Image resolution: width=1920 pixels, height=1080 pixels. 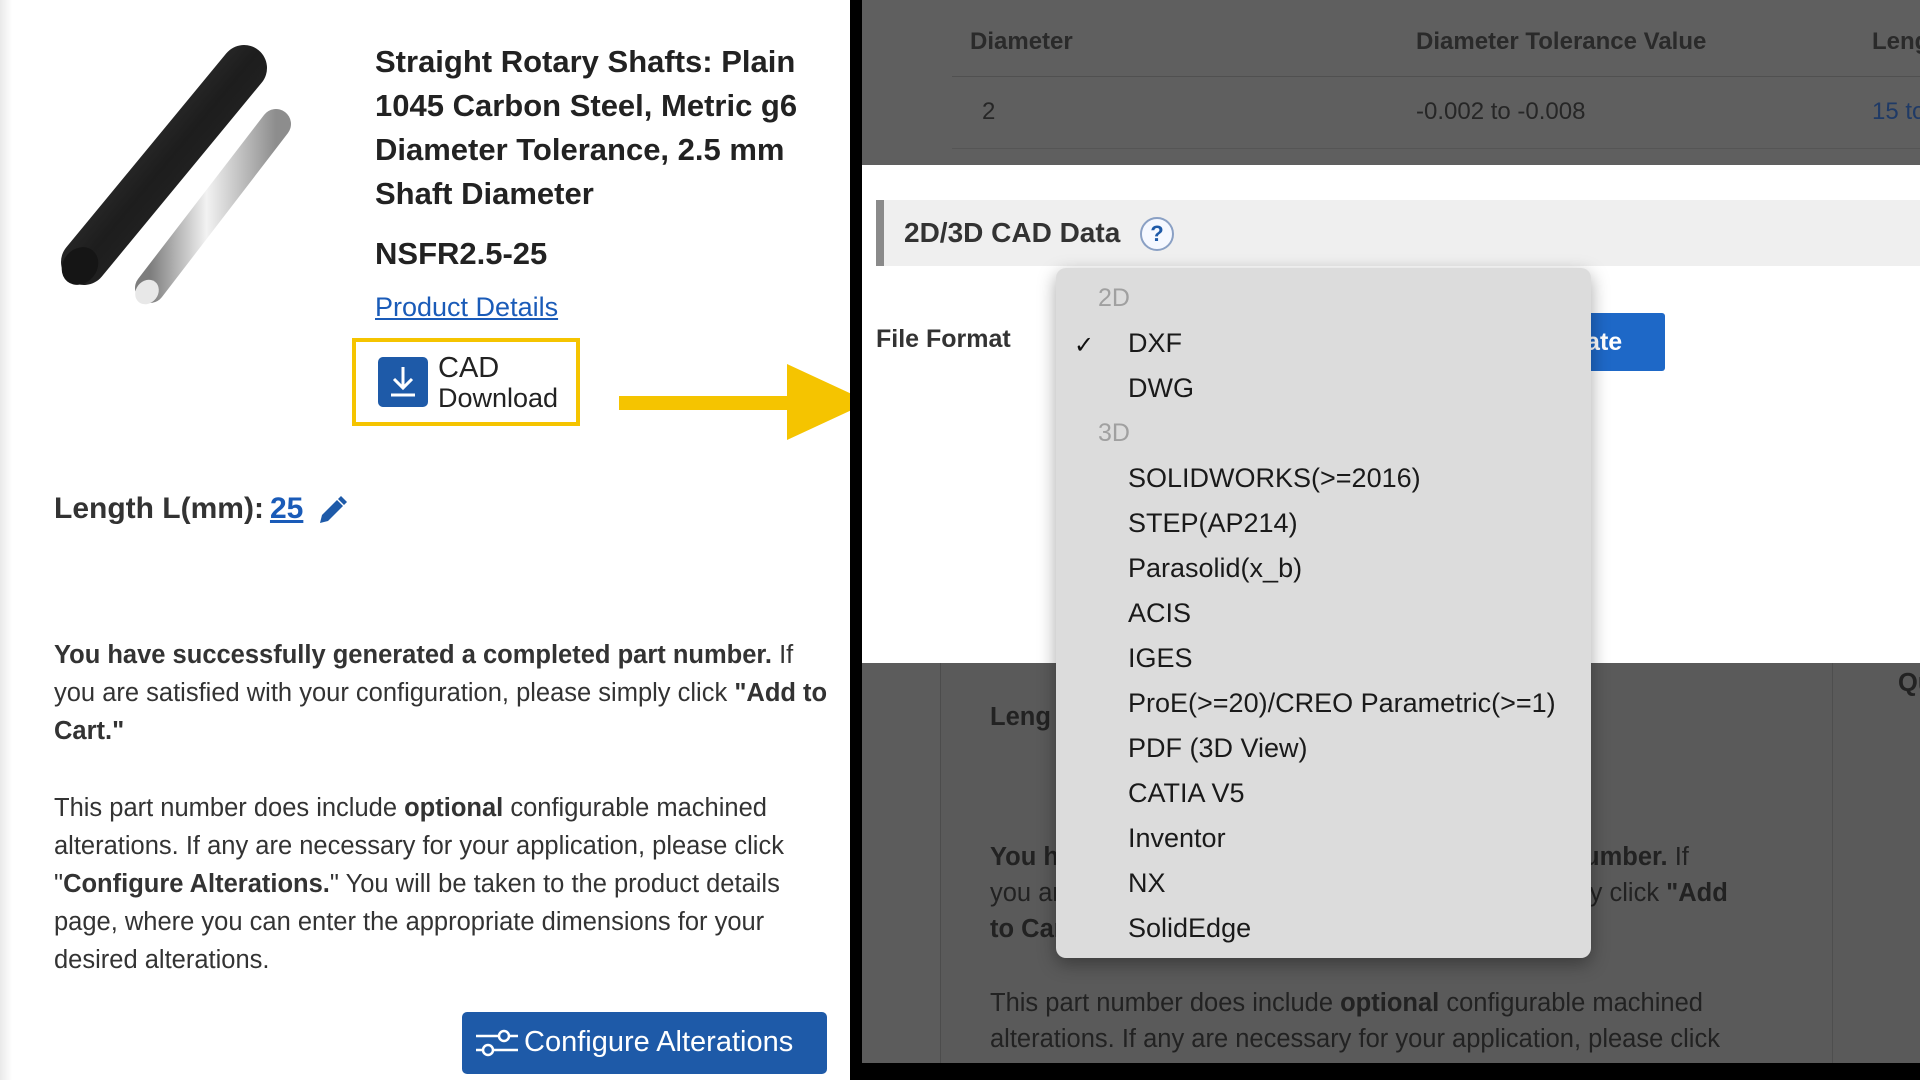 I want to click on pencil-edit-icon, so click(x=332, y=511).